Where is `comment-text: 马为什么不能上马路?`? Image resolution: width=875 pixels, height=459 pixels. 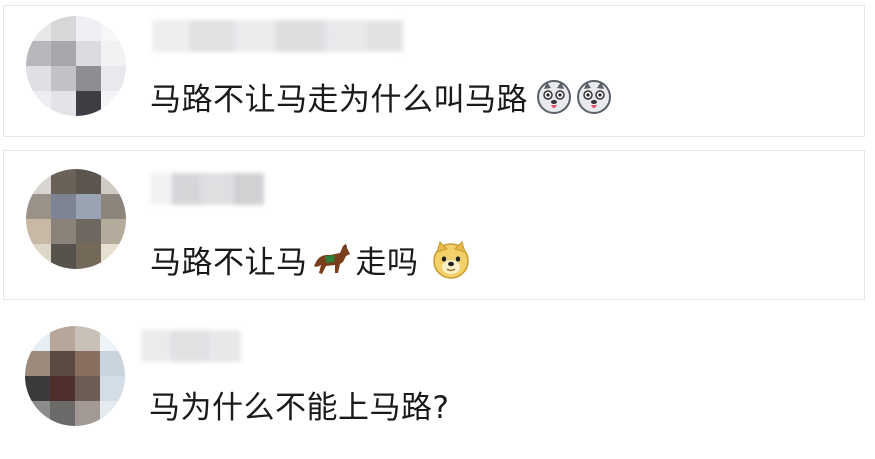 comment-text: 马为什么不能上马路? is located at coordinates (299, 404).